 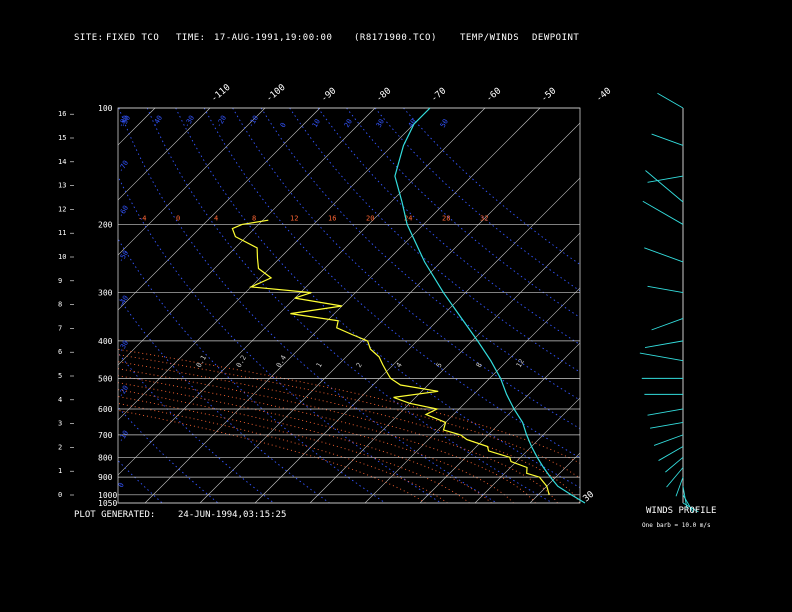 What do you see at coordinates (60, 328) in the screenshot?
I see `height-tick-label: 7` at bounding box center [60, 328].